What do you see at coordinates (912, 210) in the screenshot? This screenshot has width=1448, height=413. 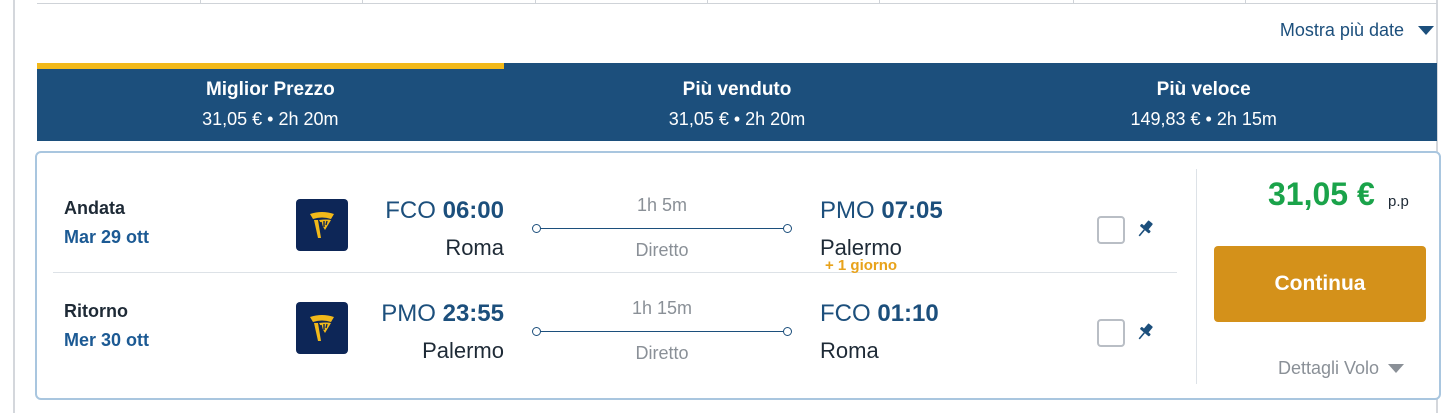 I see `arrival-time: 07:05` at bounding box center [912, 210].